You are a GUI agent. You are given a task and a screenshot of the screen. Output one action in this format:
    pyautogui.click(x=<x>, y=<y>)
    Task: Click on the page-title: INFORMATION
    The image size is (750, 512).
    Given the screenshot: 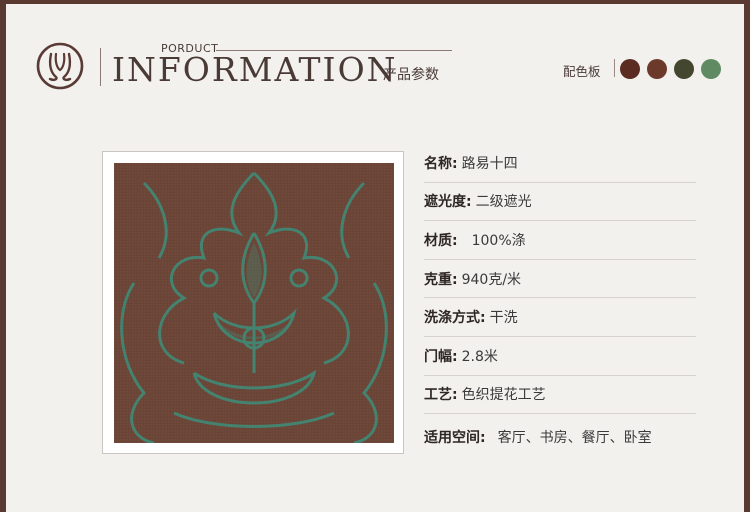 What is the action you would take?
    pyautogui.click(x=255, y=69)
    